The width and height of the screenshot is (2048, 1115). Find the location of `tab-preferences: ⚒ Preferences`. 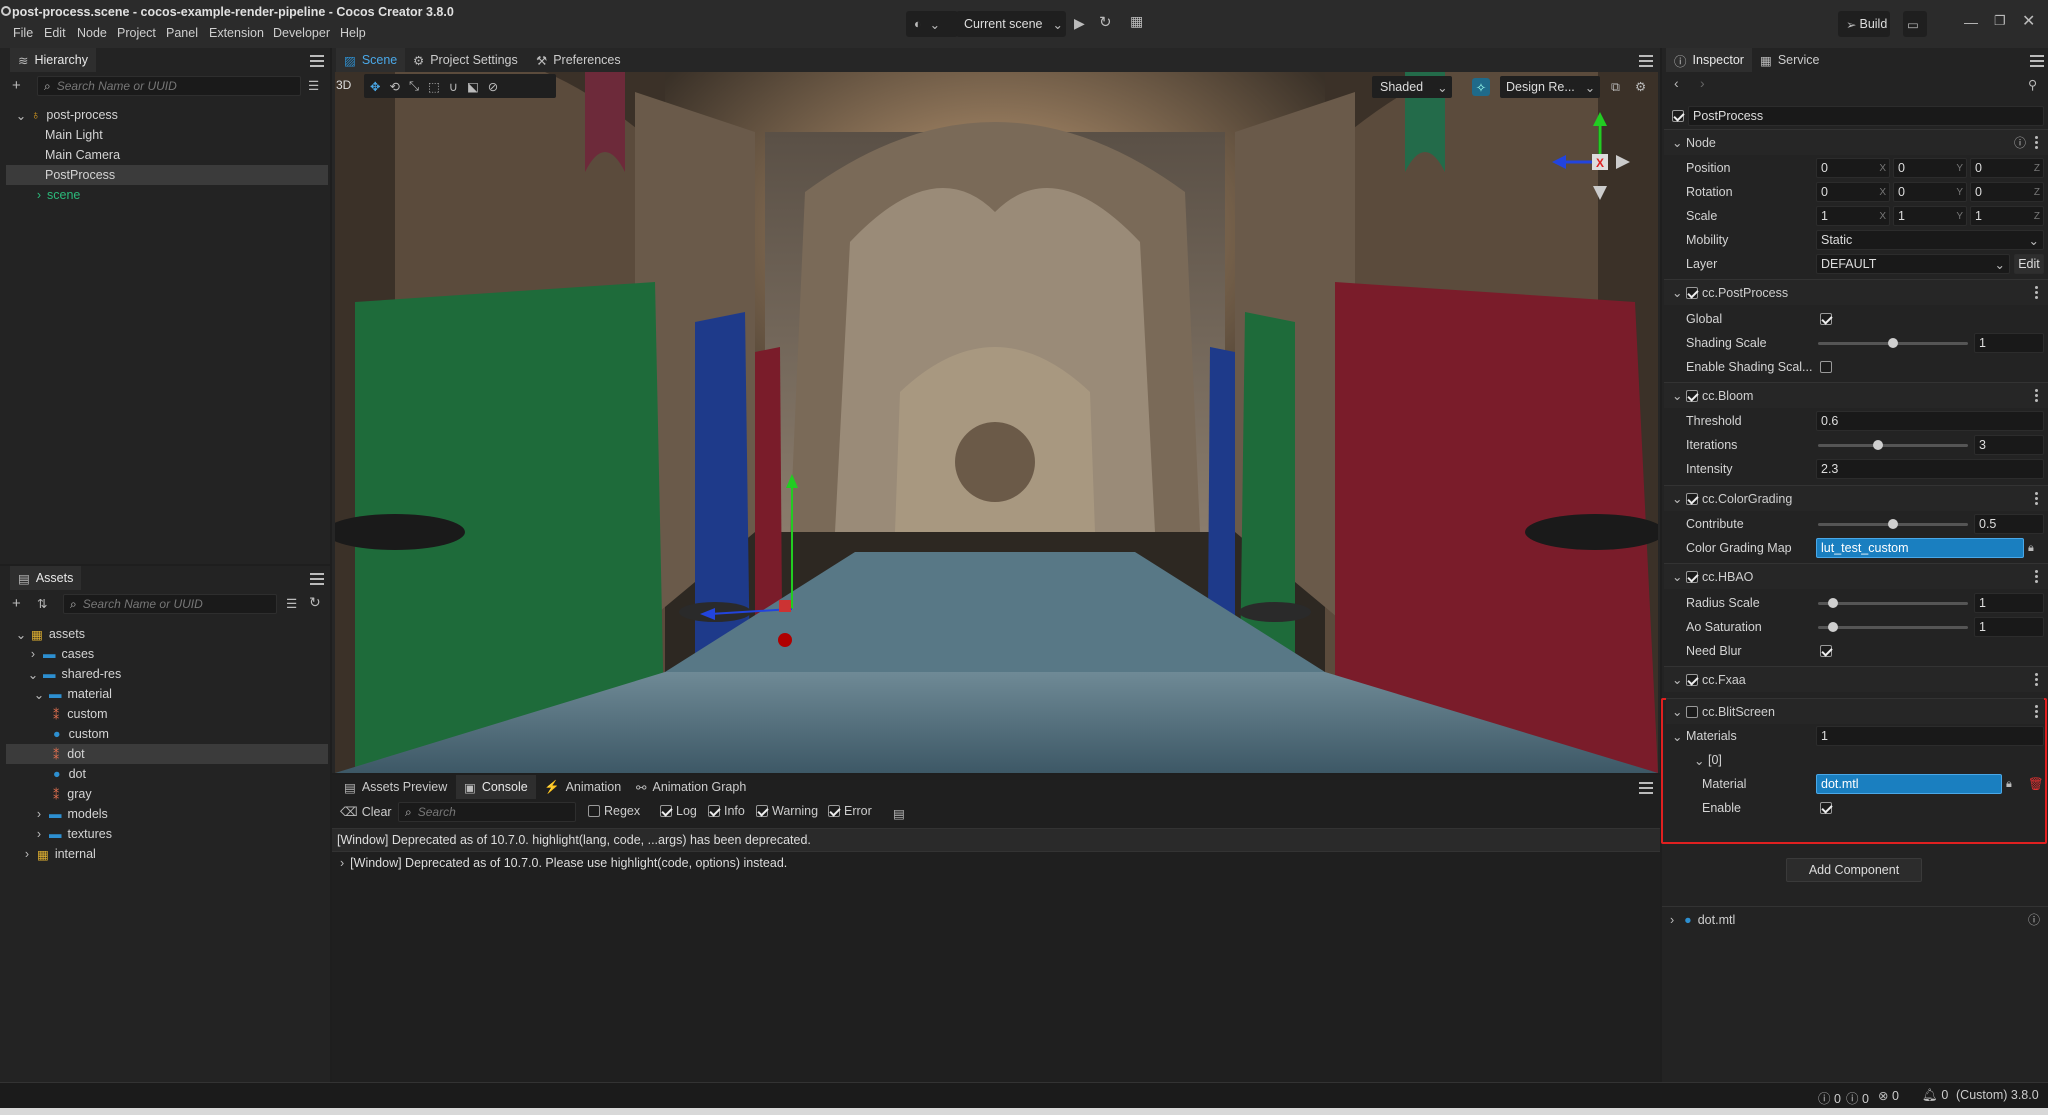

tab-preferences: ⚒ Preferences is located at coordinates (578, 60).